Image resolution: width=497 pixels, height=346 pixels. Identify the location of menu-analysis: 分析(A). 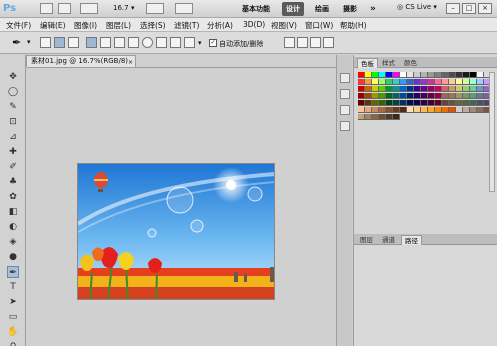
(220, 25).